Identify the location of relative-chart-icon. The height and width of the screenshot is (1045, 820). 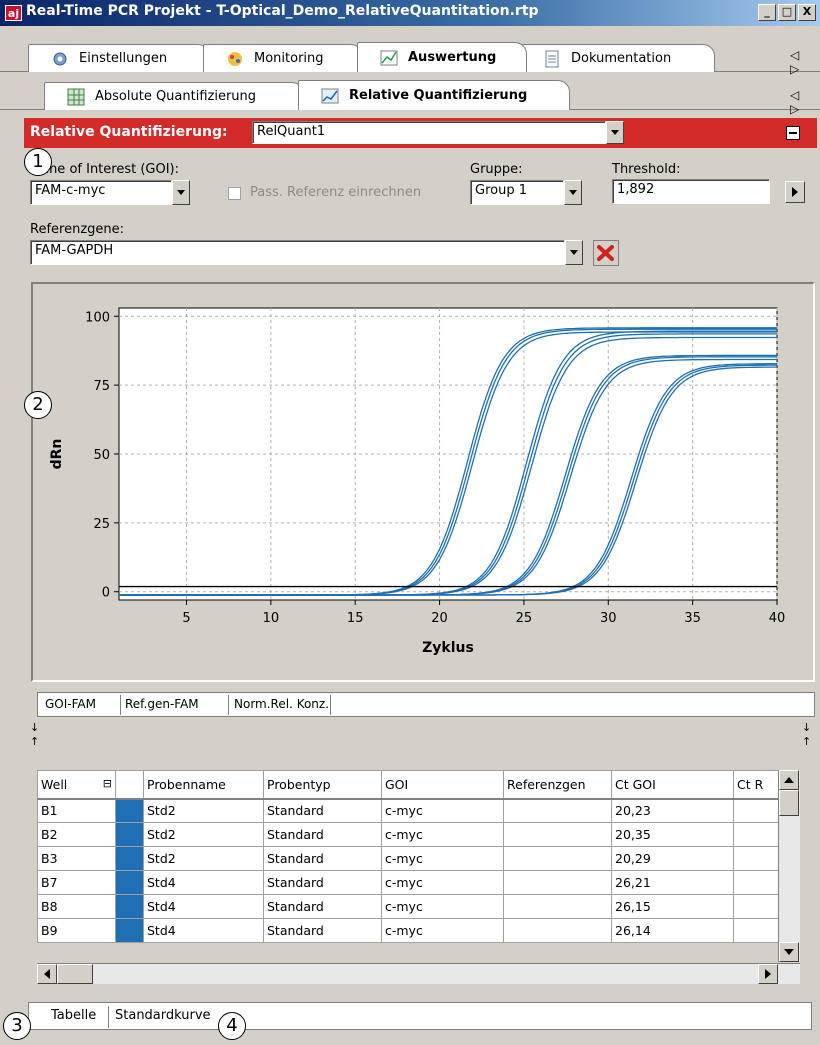
(330, 95).